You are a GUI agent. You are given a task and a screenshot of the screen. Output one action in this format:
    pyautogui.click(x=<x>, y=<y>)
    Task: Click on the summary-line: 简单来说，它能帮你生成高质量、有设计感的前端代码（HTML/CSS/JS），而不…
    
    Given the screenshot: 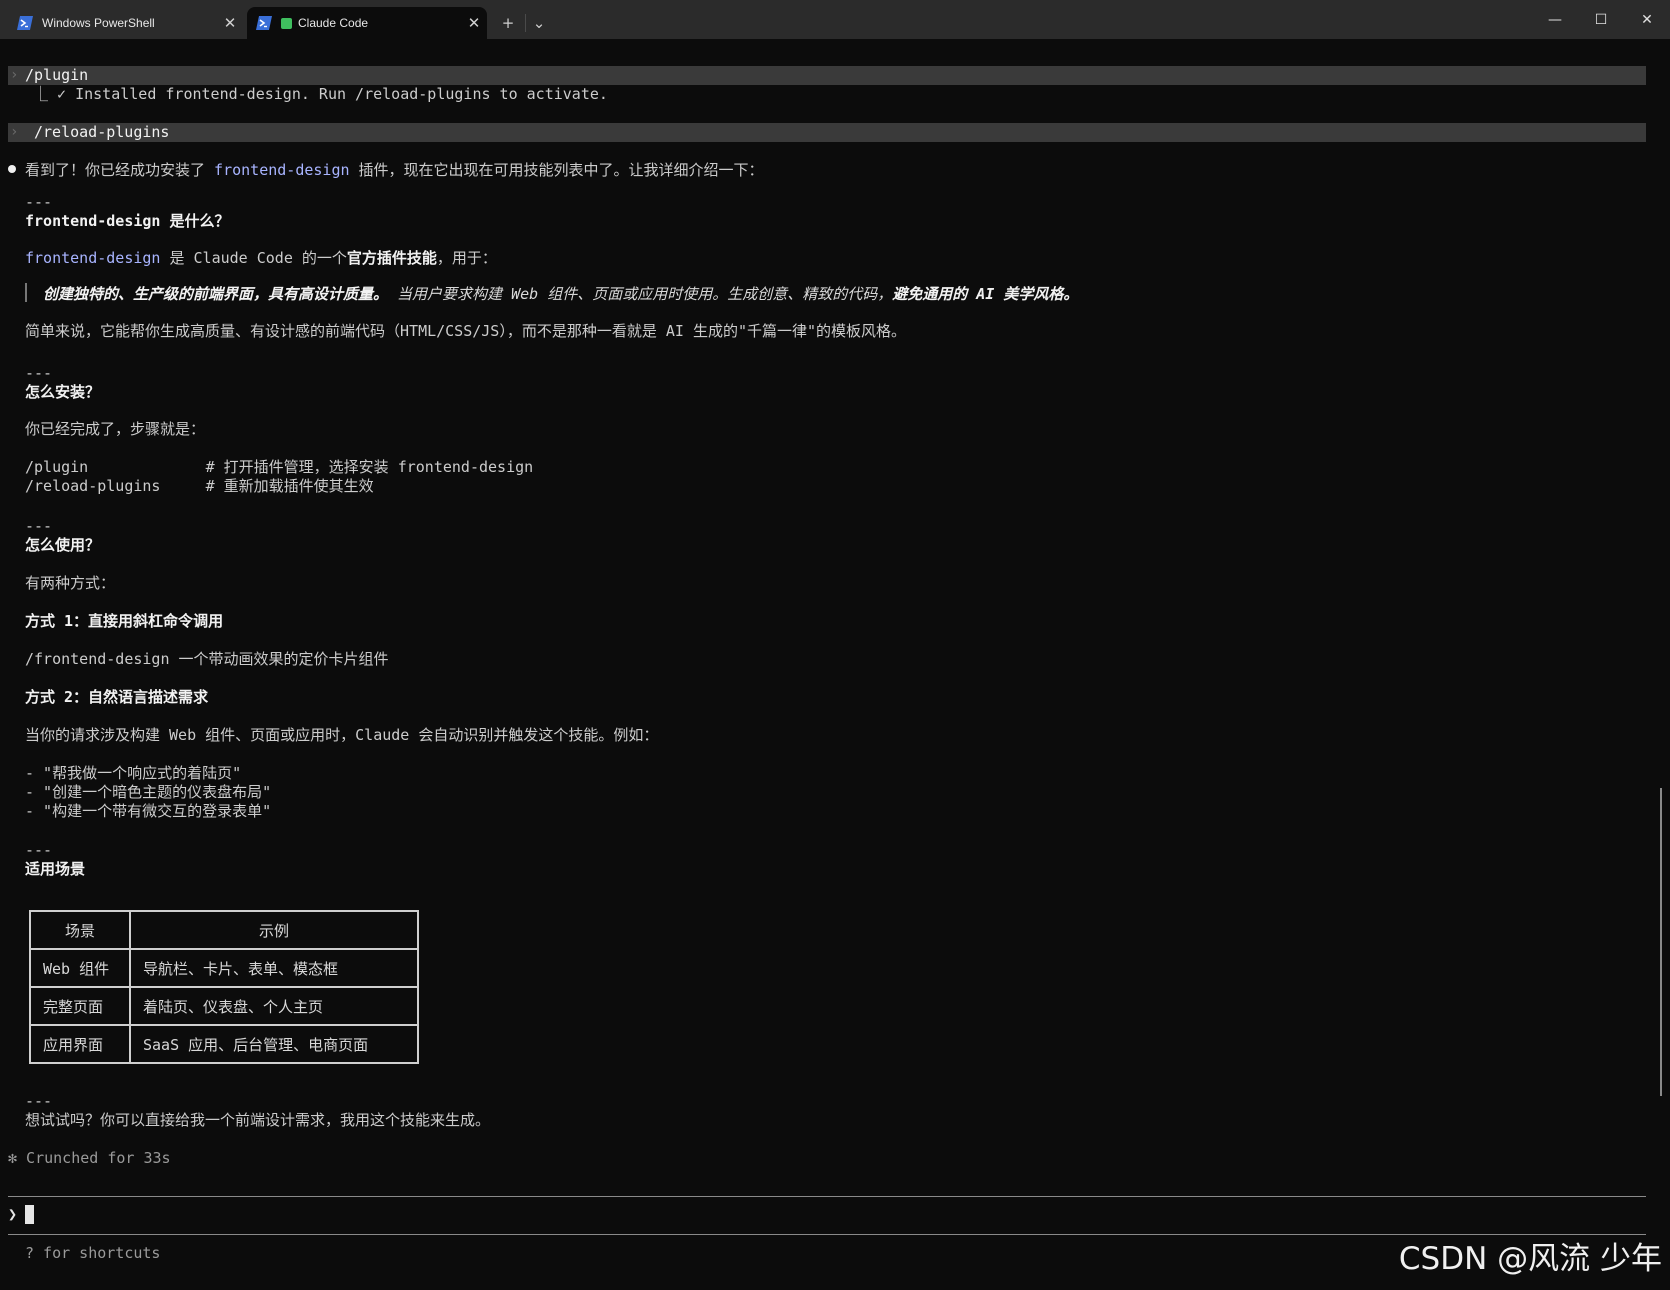 What is the action you would take?
    pyautogui.click(x=466, y=331)
    